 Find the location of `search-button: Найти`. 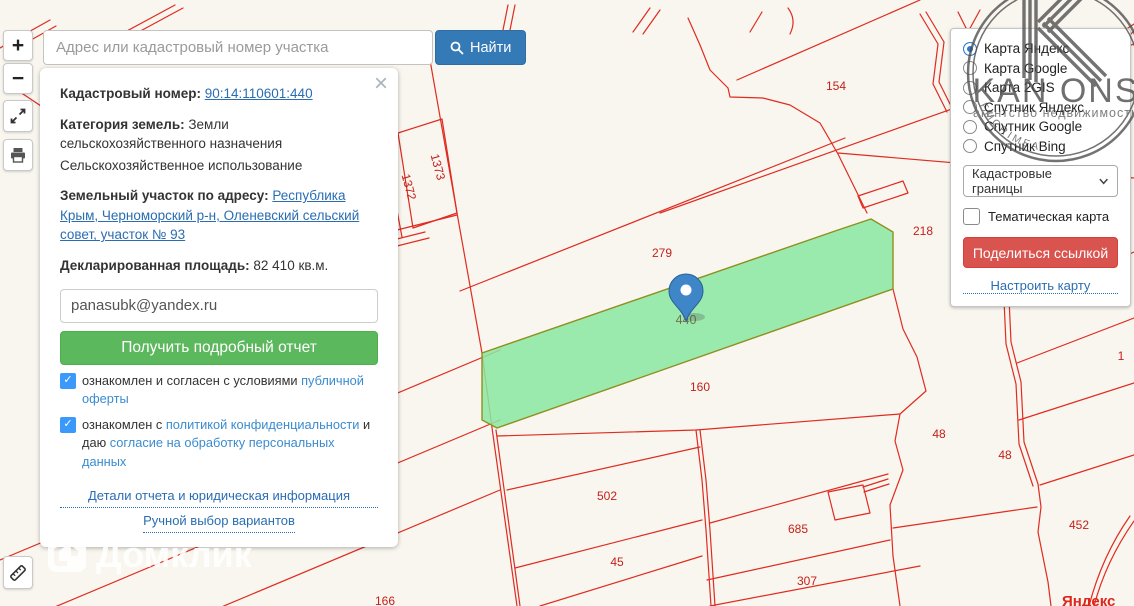

search-button: Найти is located at coordinates (481, 47).